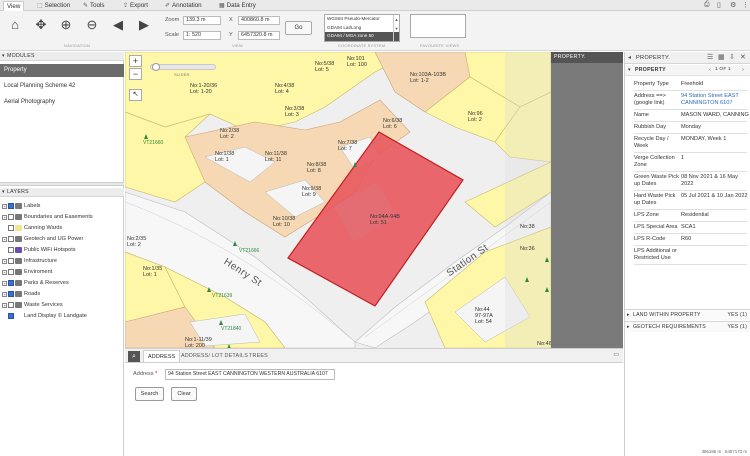  What do you see at coordinates (27, 272) in the screenshot?
I see `layer-row: + Enviroment` at bounding box center [27, 272].